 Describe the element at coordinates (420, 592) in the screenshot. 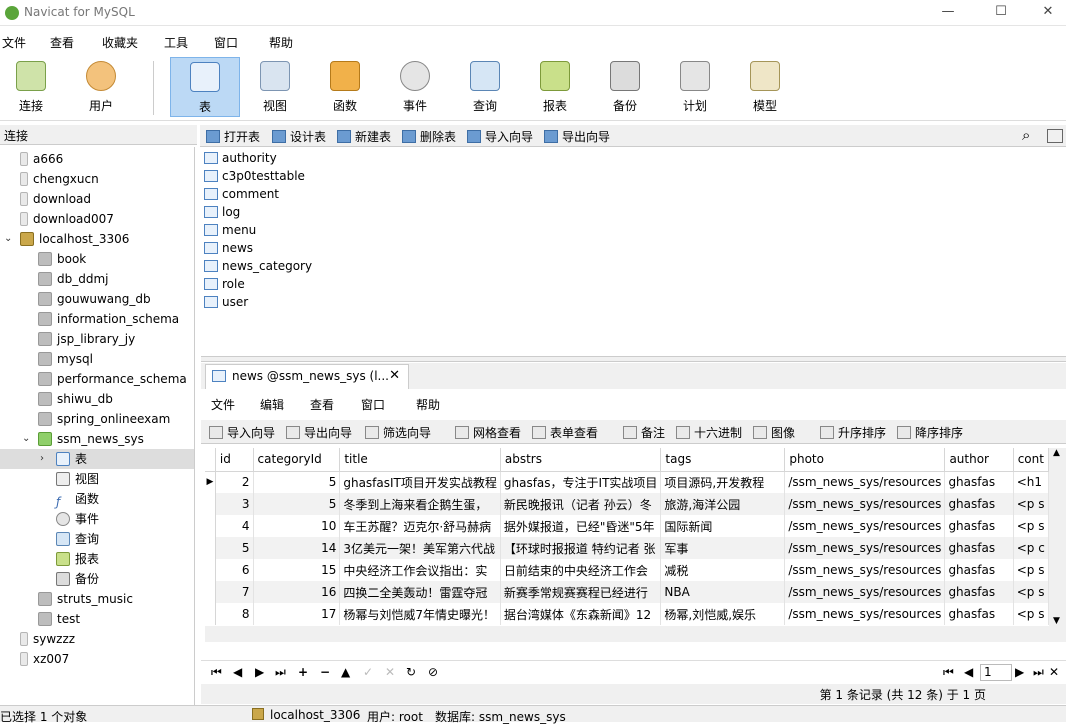

I see `cell-title: 四换二全美轰动！雷霆夺冠` at that location.